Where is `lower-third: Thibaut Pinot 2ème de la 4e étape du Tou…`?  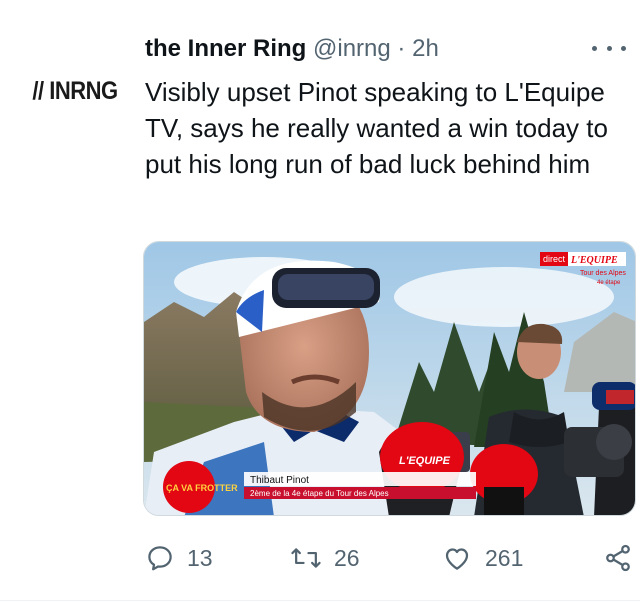 lower-third: Thibaut Pinot 2ème de la 4e étape du Tou… is located at coordinates (360, 485).